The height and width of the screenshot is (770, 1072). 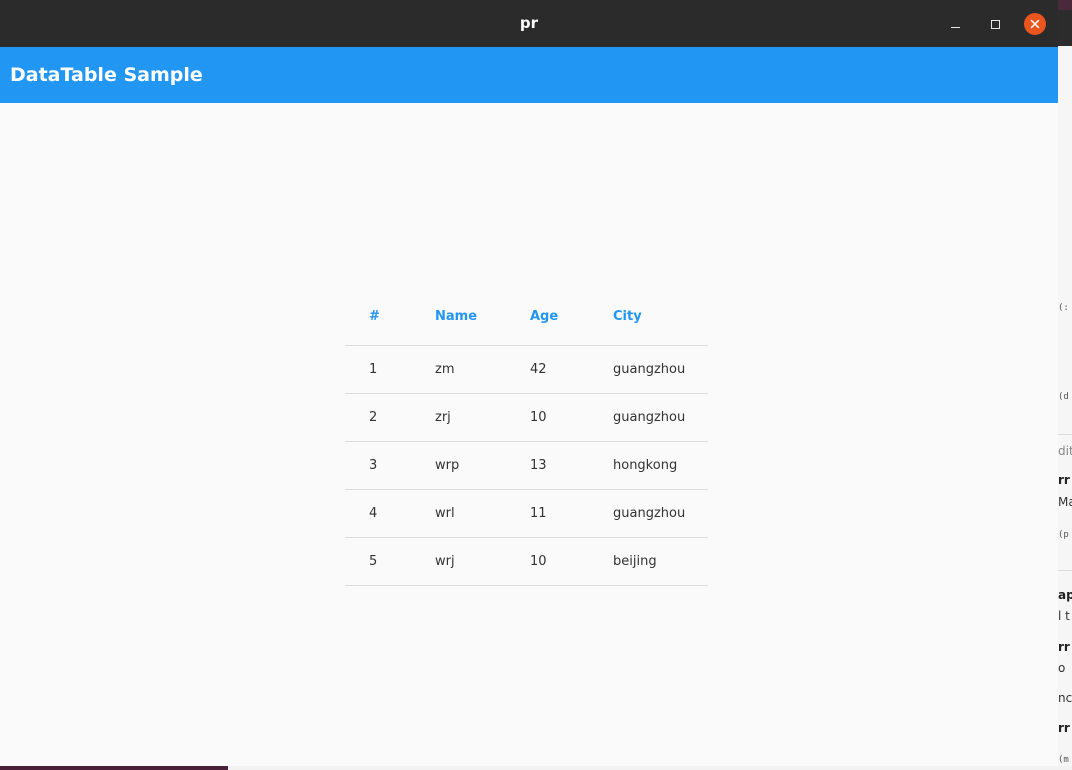 What do you see at coordinates (447, 465) in the screenshot?
I see `cell-name: wrp` at bounding box center [447, 465].